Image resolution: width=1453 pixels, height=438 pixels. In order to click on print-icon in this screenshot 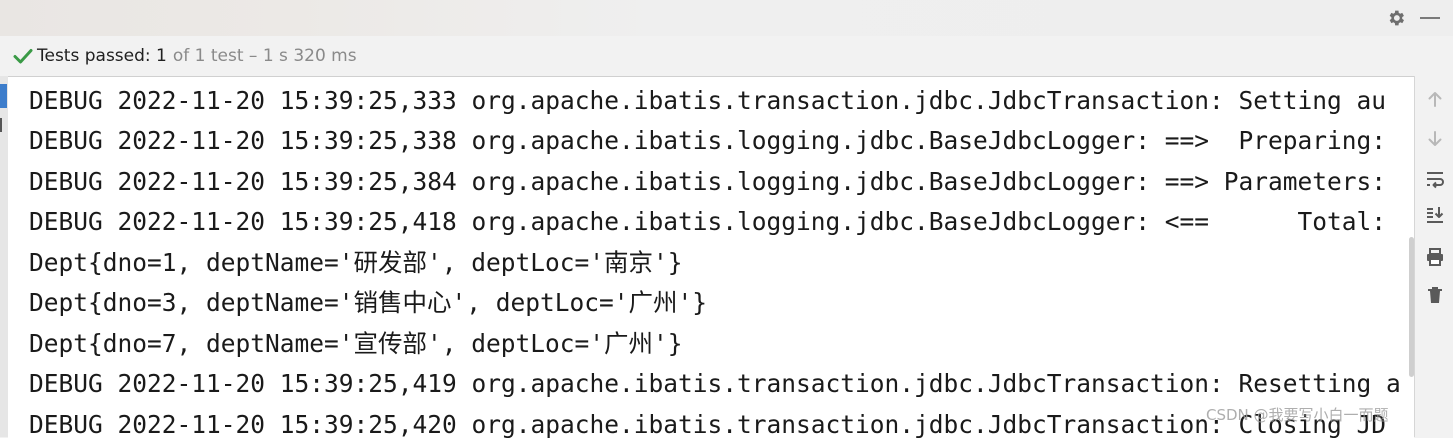, I will do `click(1435, 257)`.